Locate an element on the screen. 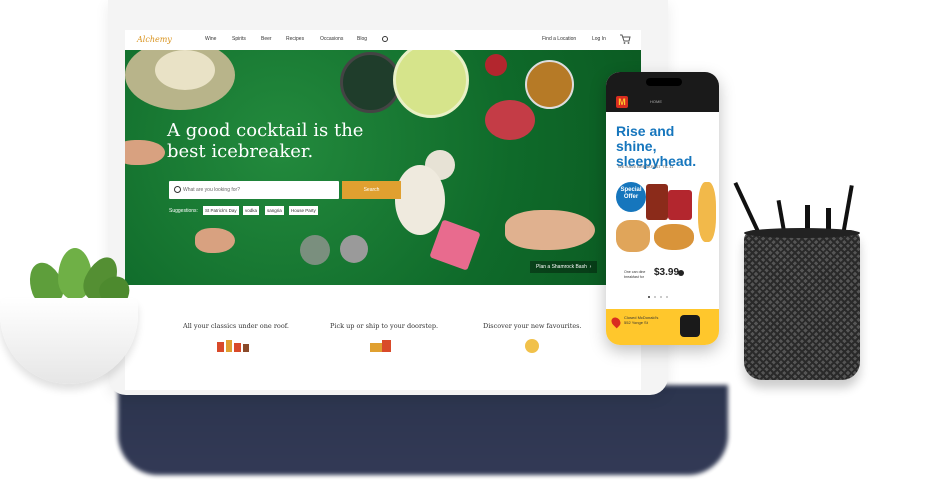 This screenshot has width=947, height=488. find-location-link: Find a Location is located at coordinates (559, 39).